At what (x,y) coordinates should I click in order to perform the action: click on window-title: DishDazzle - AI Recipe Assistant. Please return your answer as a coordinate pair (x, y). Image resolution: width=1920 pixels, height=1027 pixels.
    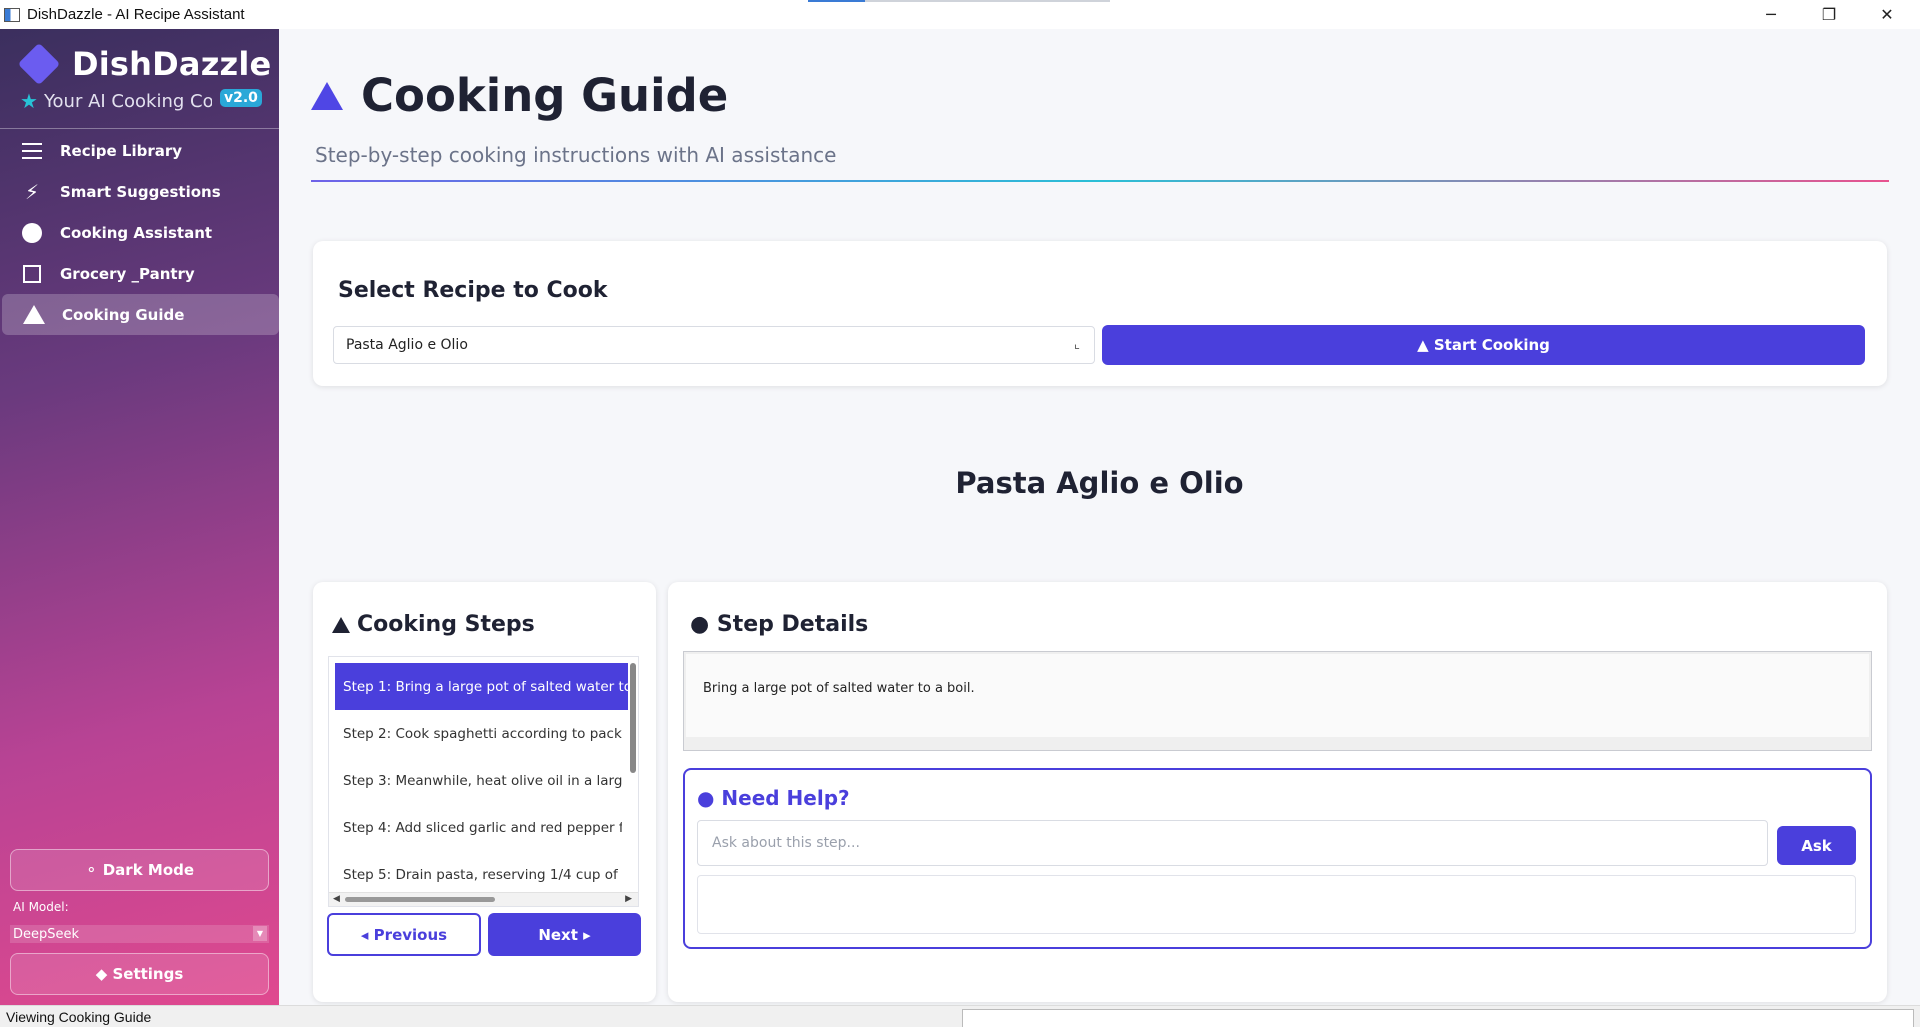
    Looking at the image, I should click on (136, 14).